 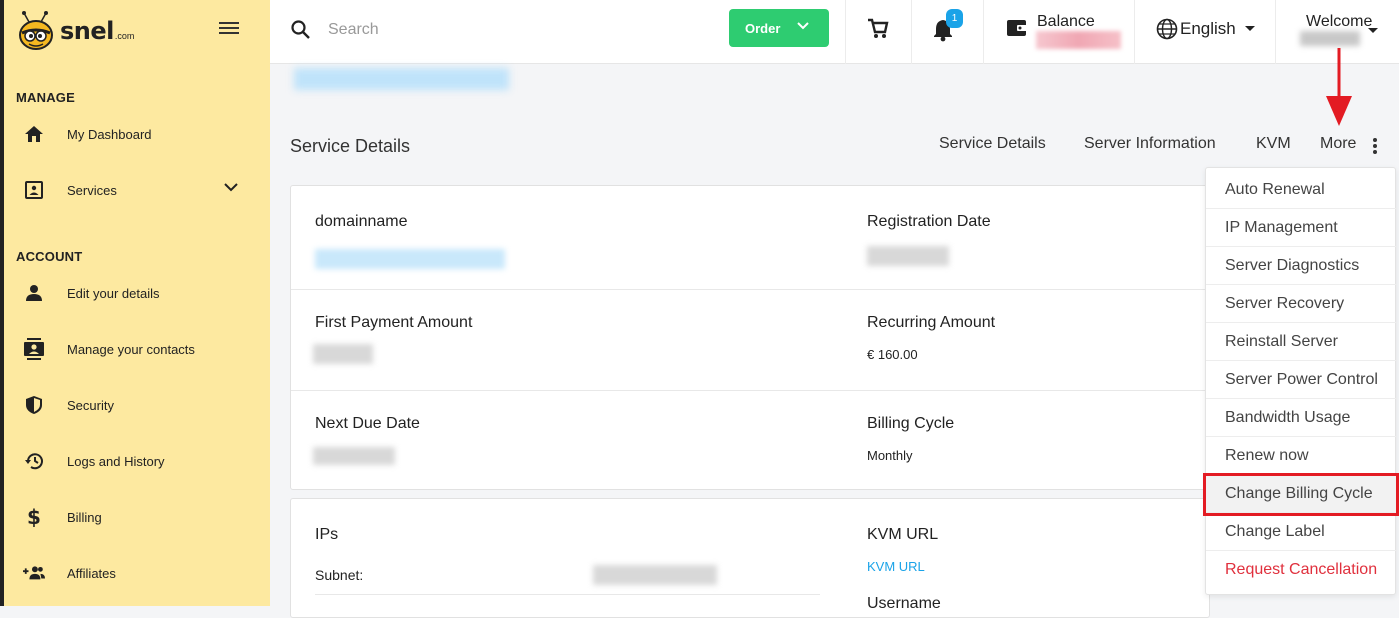 I want to click on sidebar-item-billing: $ Billing, so click(x=135, y=517).